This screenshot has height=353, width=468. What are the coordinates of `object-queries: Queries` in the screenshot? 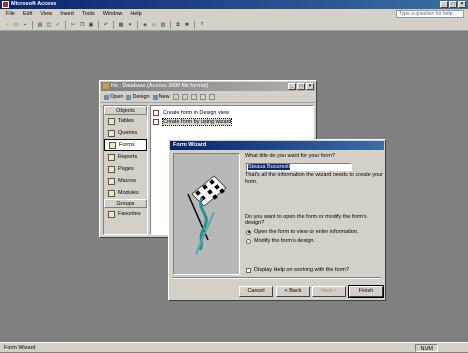 It's located at (125, 133).